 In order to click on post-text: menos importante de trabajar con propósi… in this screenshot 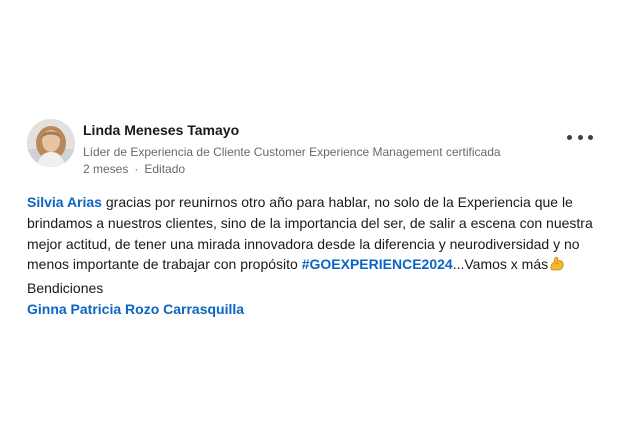, I will do `click(164, 264)`.